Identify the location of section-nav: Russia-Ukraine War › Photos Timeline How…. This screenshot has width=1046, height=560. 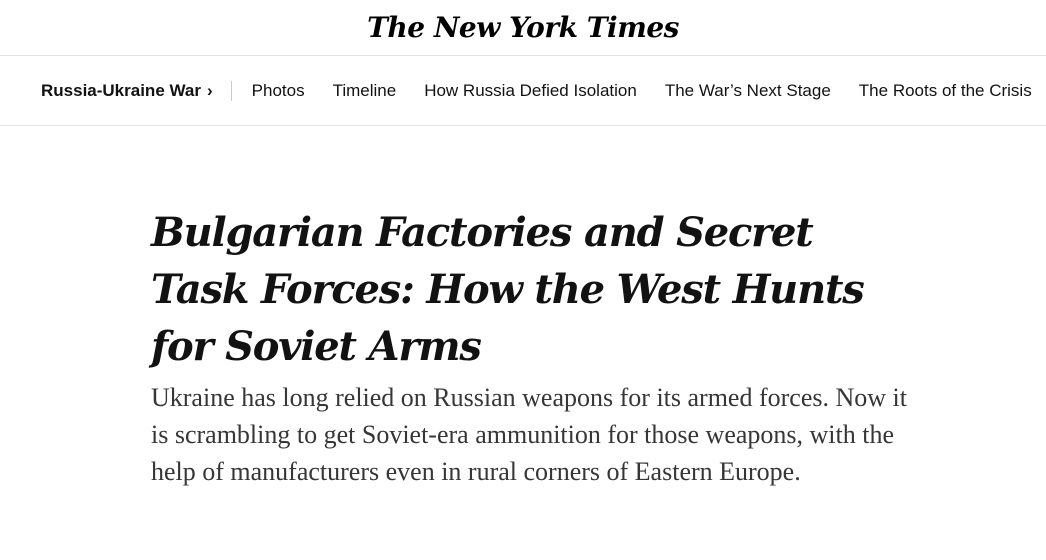
(523, 91).